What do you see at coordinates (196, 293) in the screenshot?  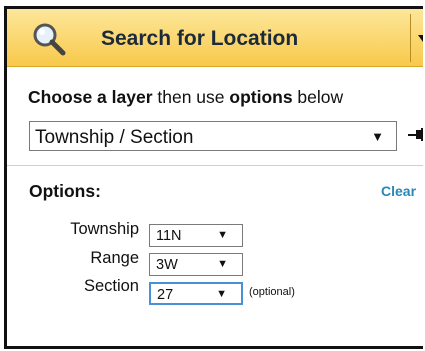 I see `section-select: 27 ▼` at bounding box center [196, 293].